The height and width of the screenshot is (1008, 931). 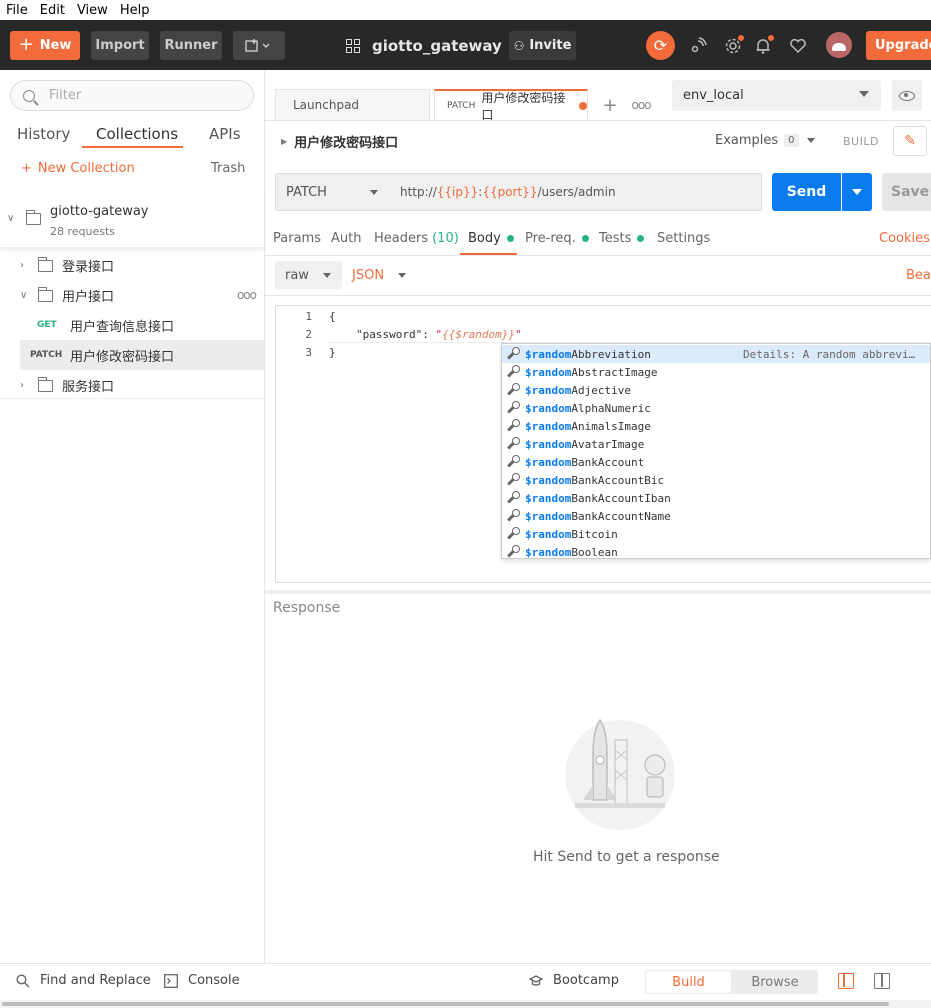 I want to click on sync-icon: ⟳, so click(x=660, y=45).